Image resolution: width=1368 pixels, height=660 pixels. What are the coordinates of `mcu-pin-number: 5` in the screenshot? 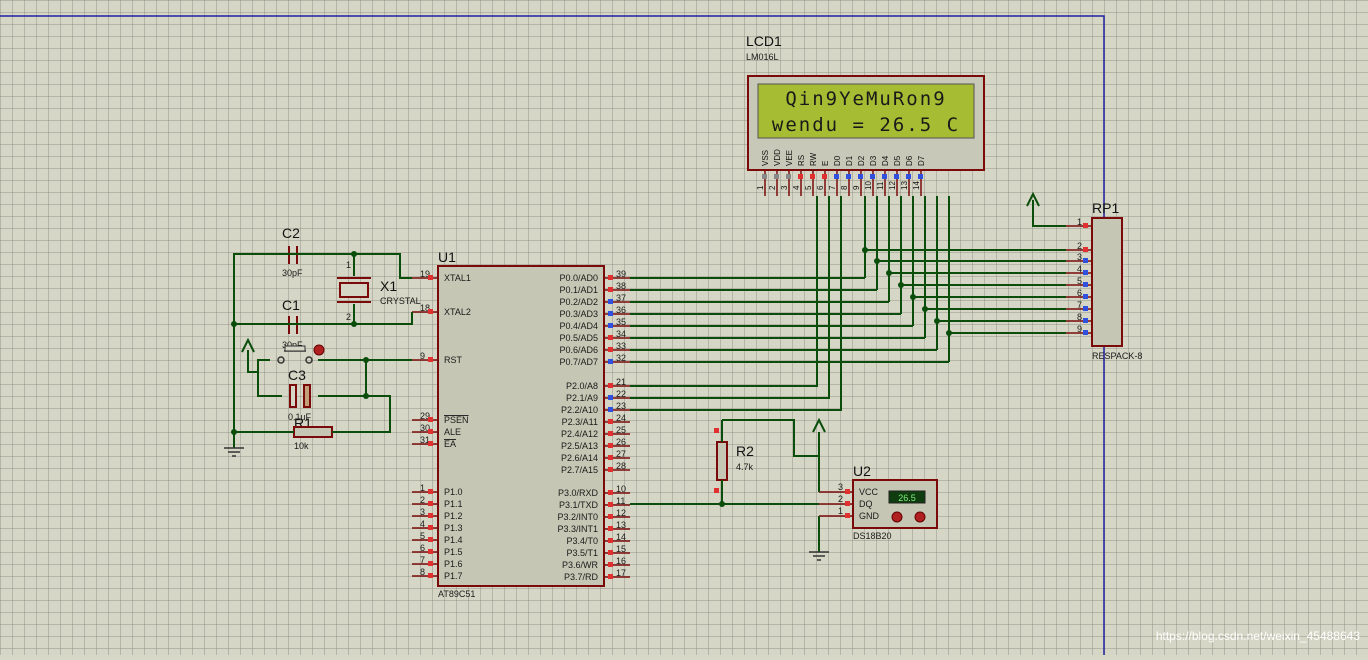 It's located at (422, 536).